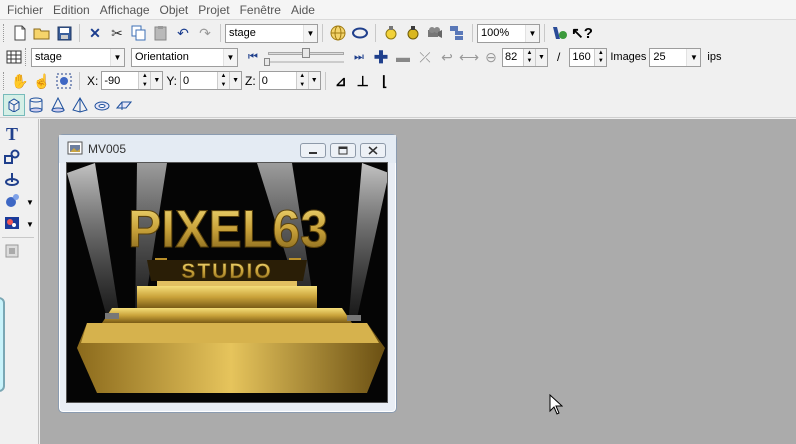  What do you see at coordinates (42, 33) in the screenshot?
I see `open-folder-icon` at bounding box center [42, 33].